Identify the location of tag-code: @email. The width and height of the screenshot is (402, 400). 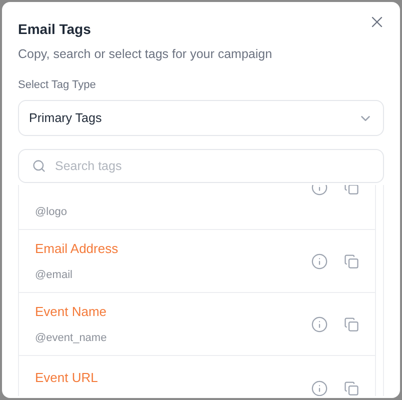
(54, 275).